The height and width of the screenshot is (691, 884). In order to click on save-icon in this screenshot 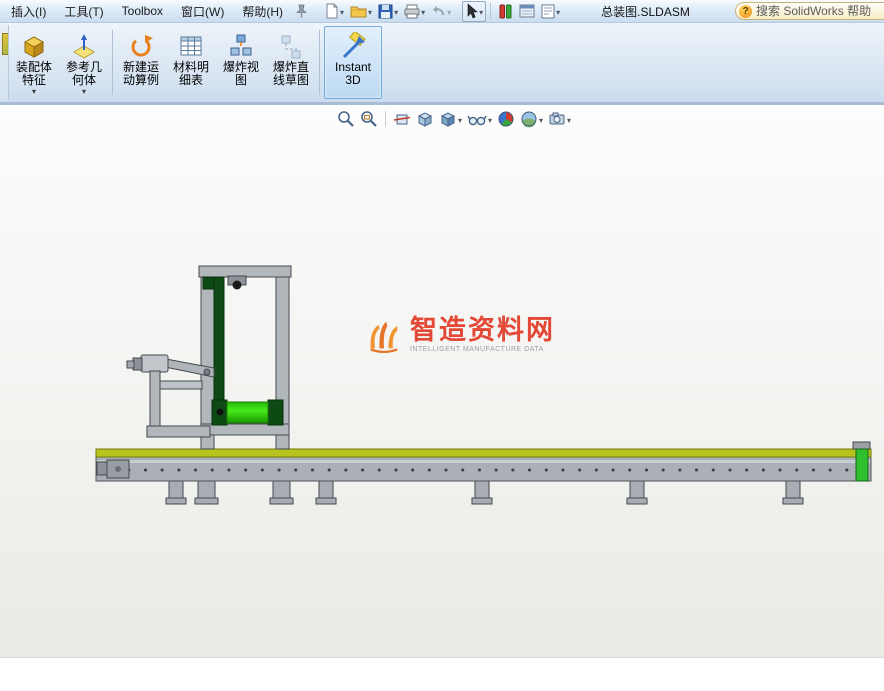, I will do `click(385, 11)`.